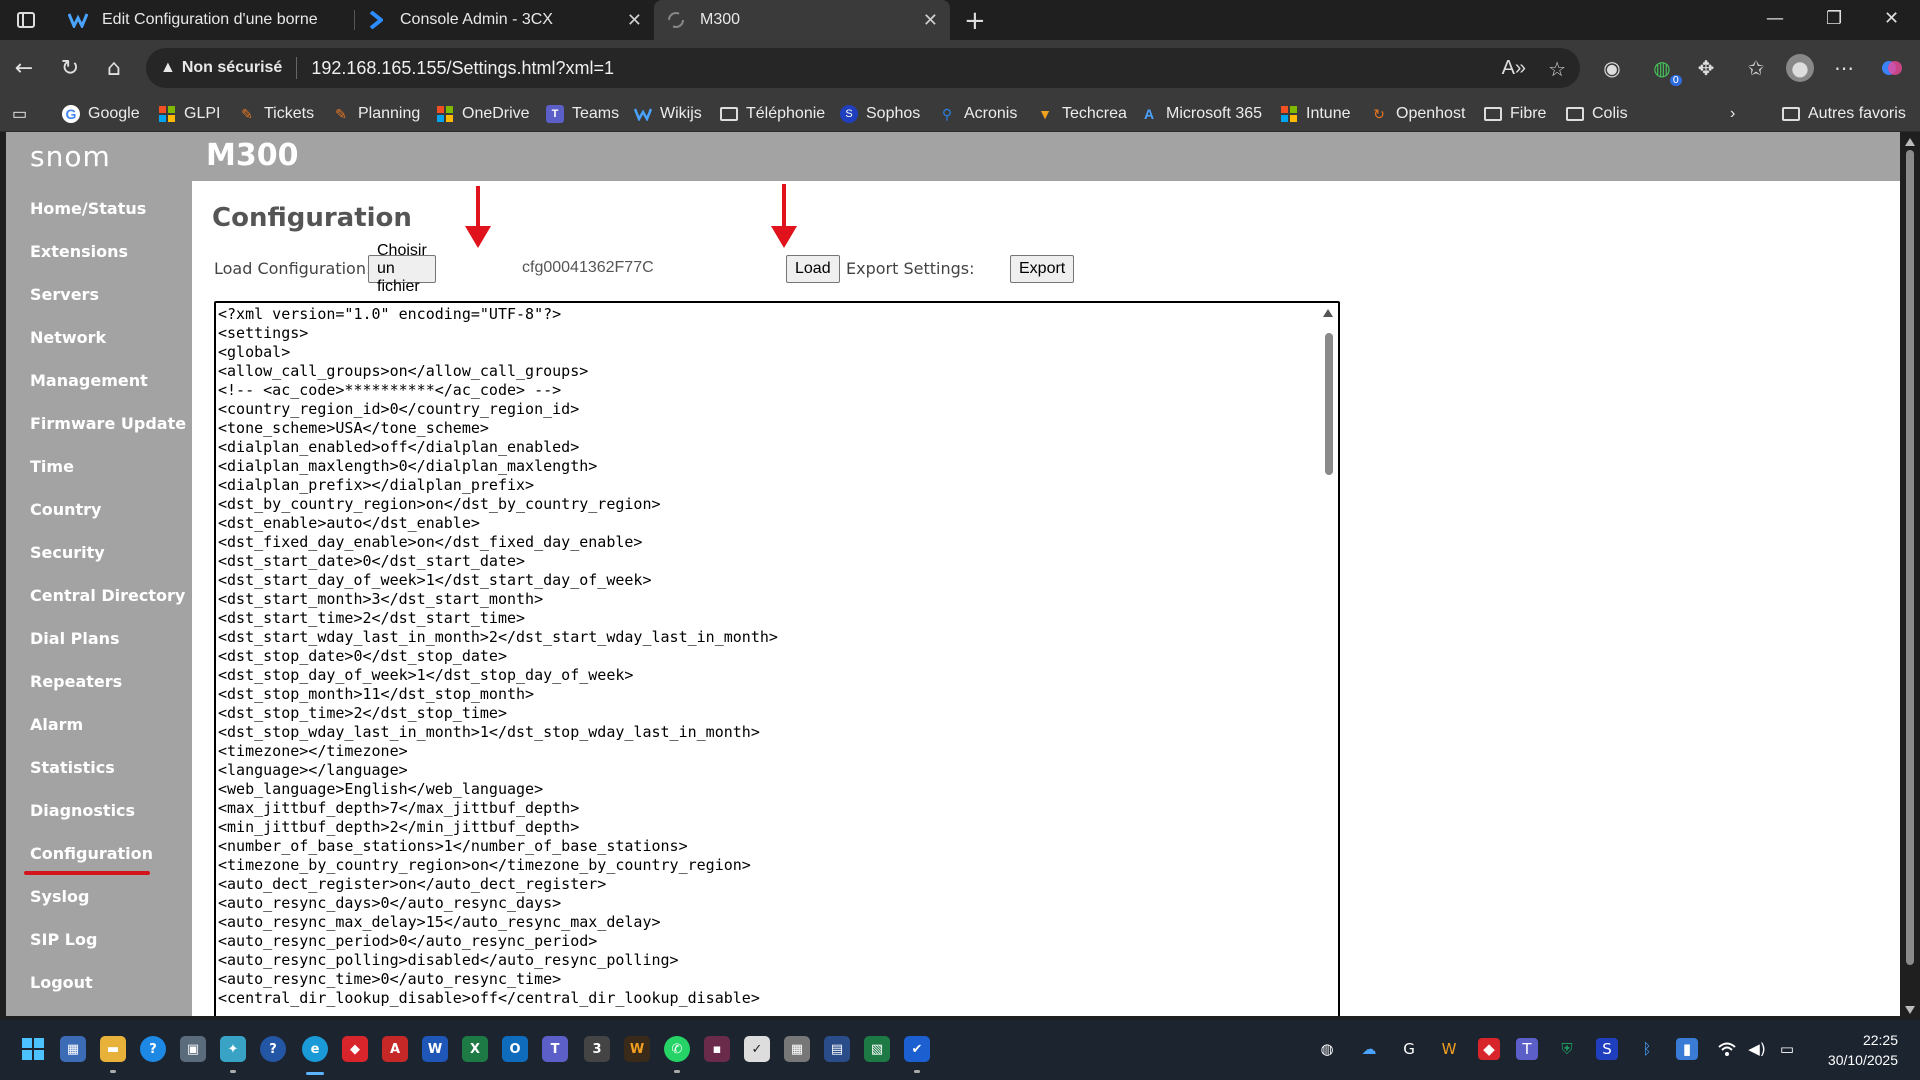 Image resolution: width=1920 pixels, height=1080 pixels. What do you see at coordinates (1844, 114) in the screenshot?
I see `other-bookmarks: Autres favoris` at bounding box center [1844, 114].